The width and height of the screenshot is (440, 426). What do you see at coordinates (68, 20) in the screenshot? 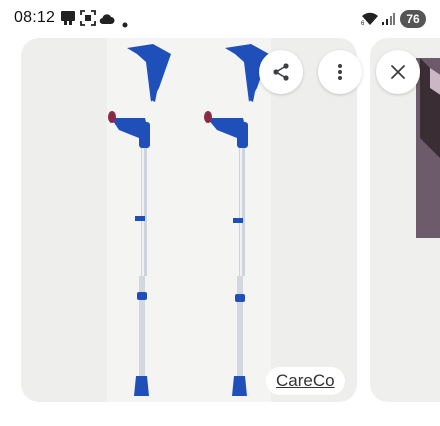
I see `notification-app-icon` at bounding box center [68, 20].